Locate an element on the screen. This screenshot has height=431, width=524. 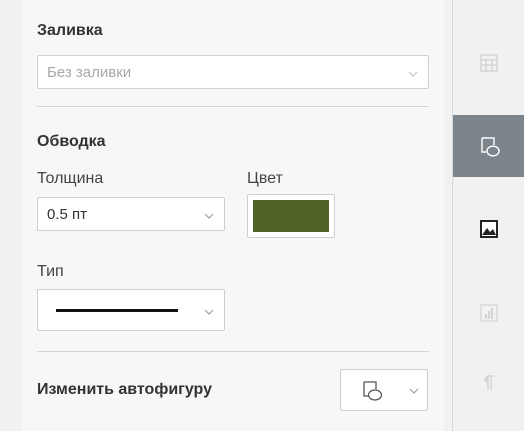
image-icon is located at coordinates (489, 229).